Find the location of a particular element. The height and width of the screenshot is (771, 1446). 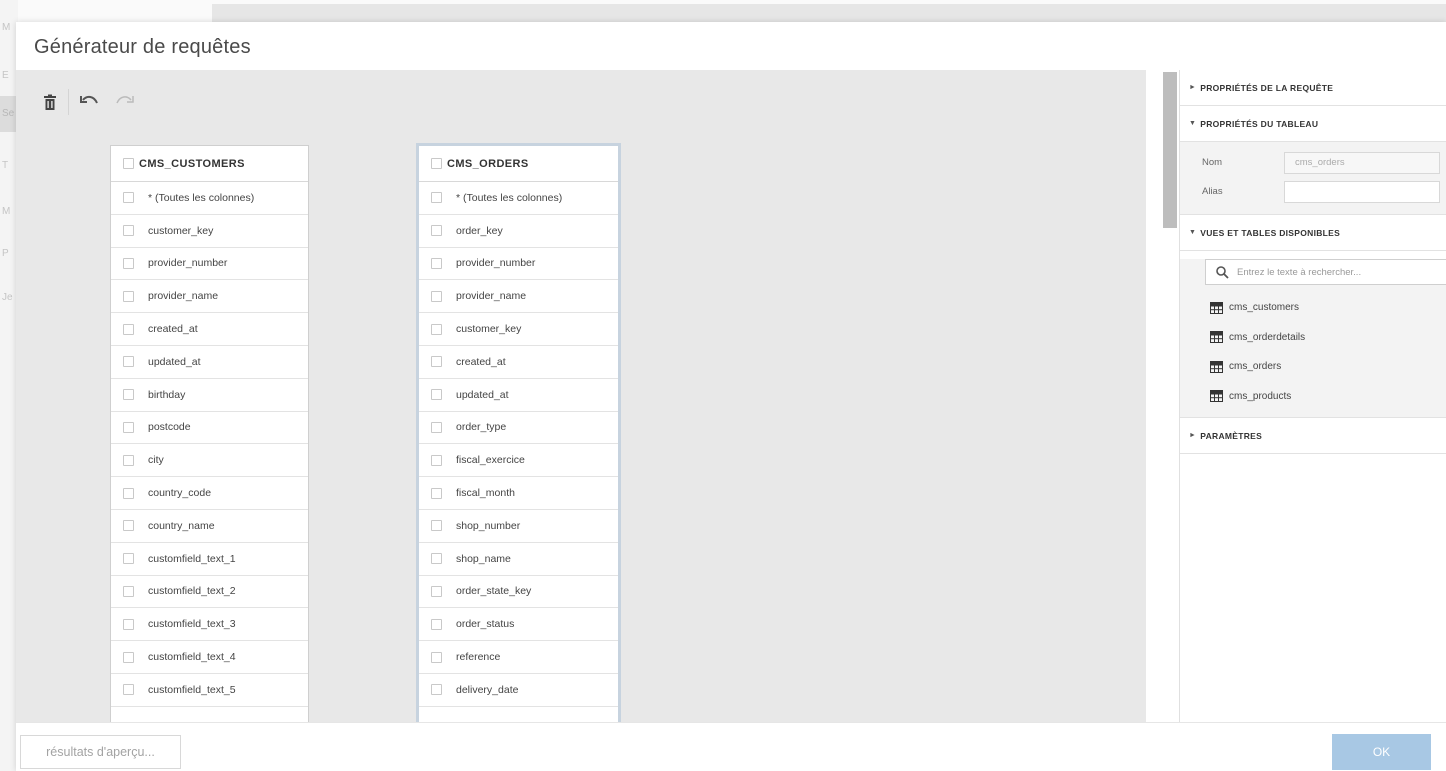

column-row: birthday is located at coordinates (209, 395).